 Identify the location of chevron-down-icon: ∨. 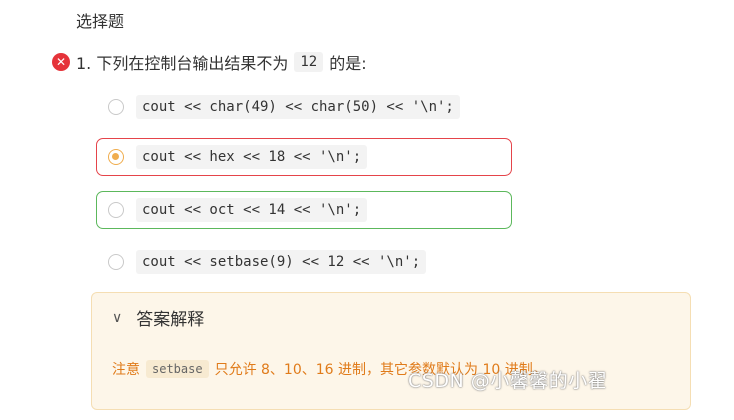
(117, 318).